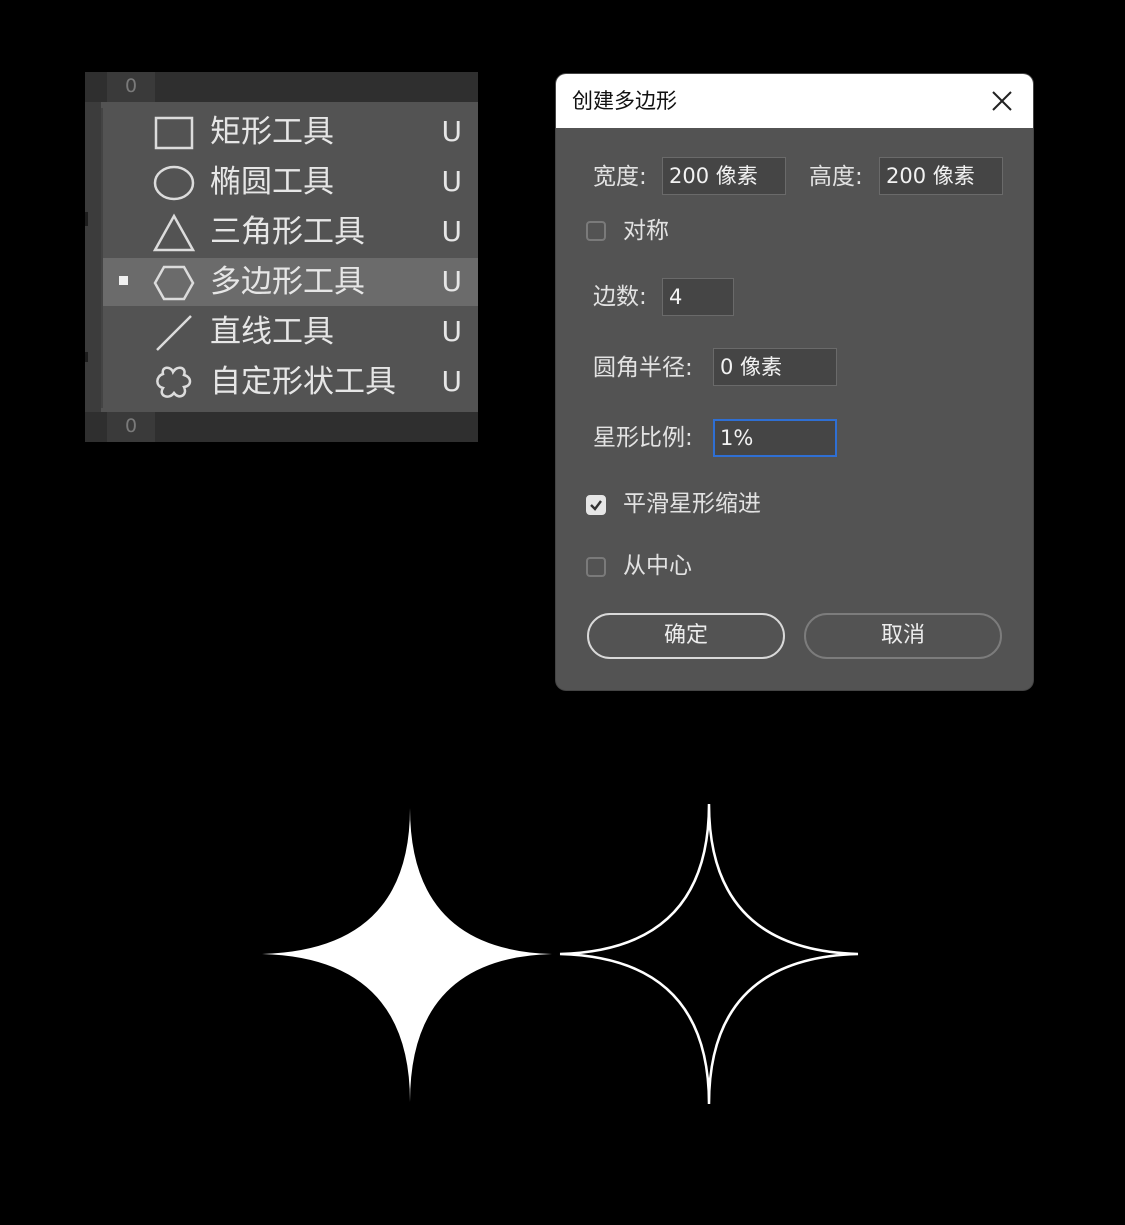  I want to click on flyout-left-edge, so click(93, 257).